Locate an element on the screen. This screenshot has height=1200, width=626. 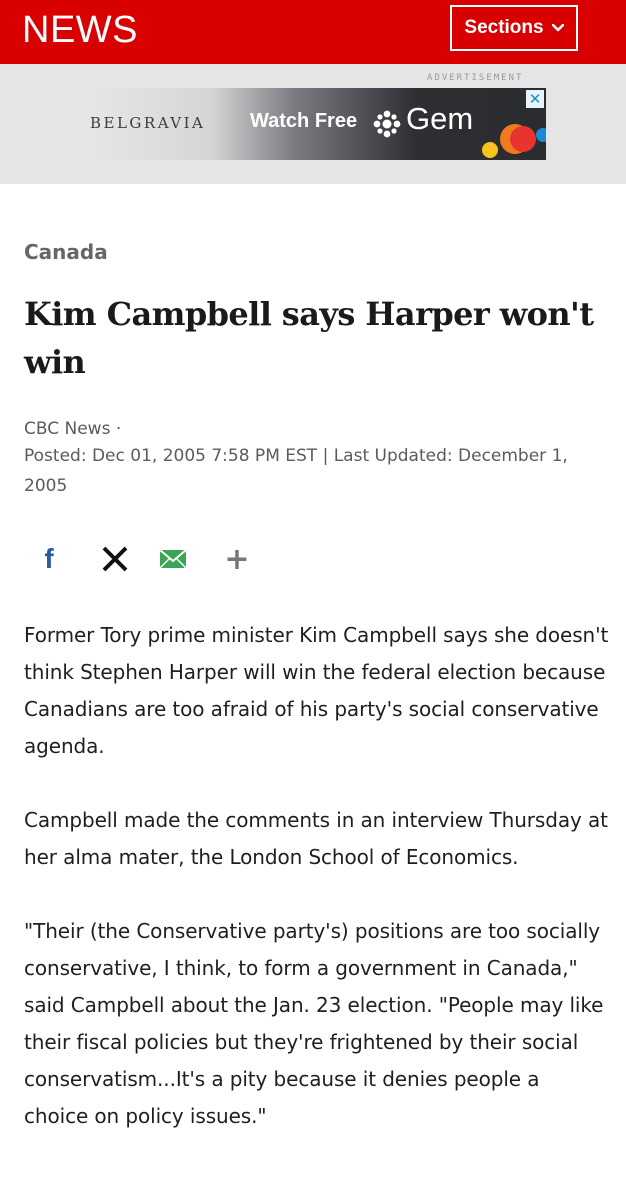
advertisement-banner: BELGRAVIA Watch Free Gem ✕ is located at coordinates (313, 124).